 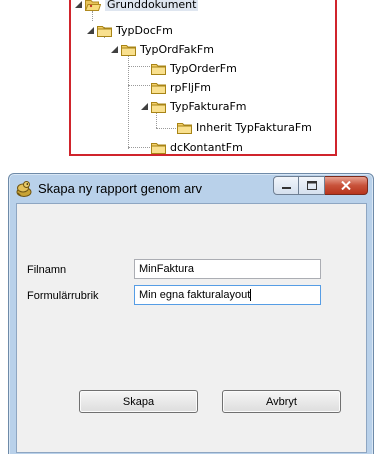 I want to click on create-button-label: Skapa, so click(x=138, y=401).